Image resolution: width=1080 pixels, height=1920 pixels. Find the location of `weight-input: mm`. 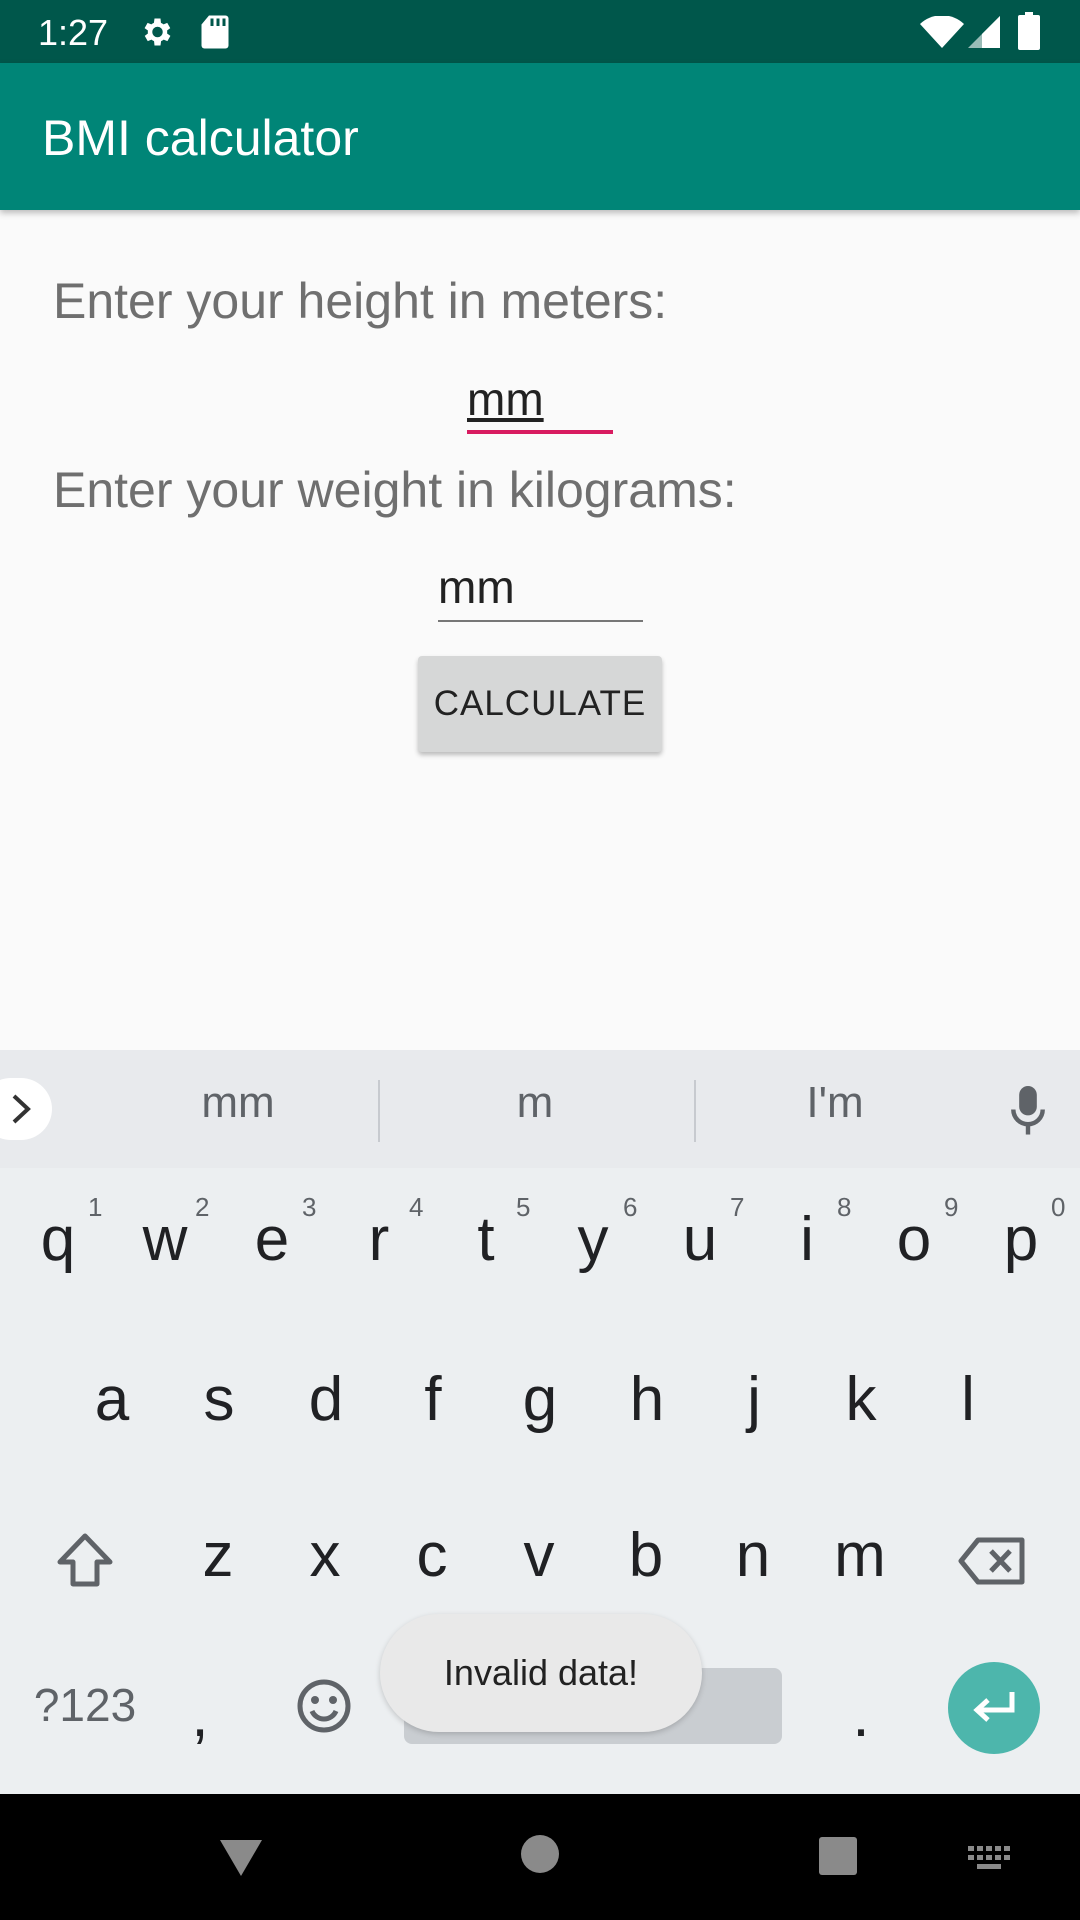

weight-input: mm is located at coordinates (540, 587).